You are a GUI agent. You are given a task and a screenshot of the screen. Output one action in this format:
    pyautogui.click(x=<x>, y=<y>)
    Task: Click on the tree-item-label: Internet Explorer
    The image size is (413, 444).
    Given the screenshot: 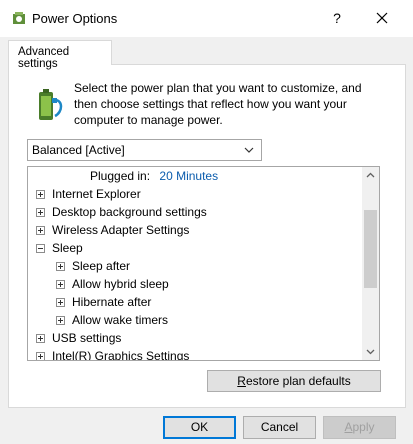 What is the action you would take?
    pyautogui.click(x=96, y=194)
    